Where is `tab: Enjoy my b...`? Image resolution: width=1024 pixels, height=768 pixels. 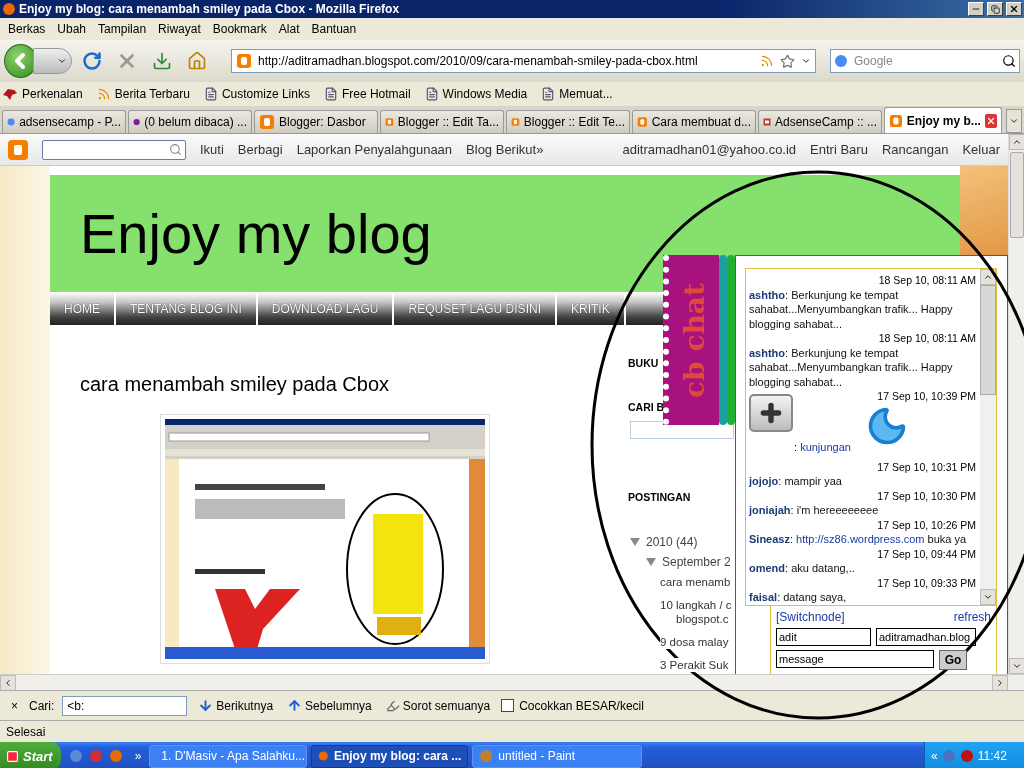
tab: Enjoy my b... is located at coordinates (943, 120).